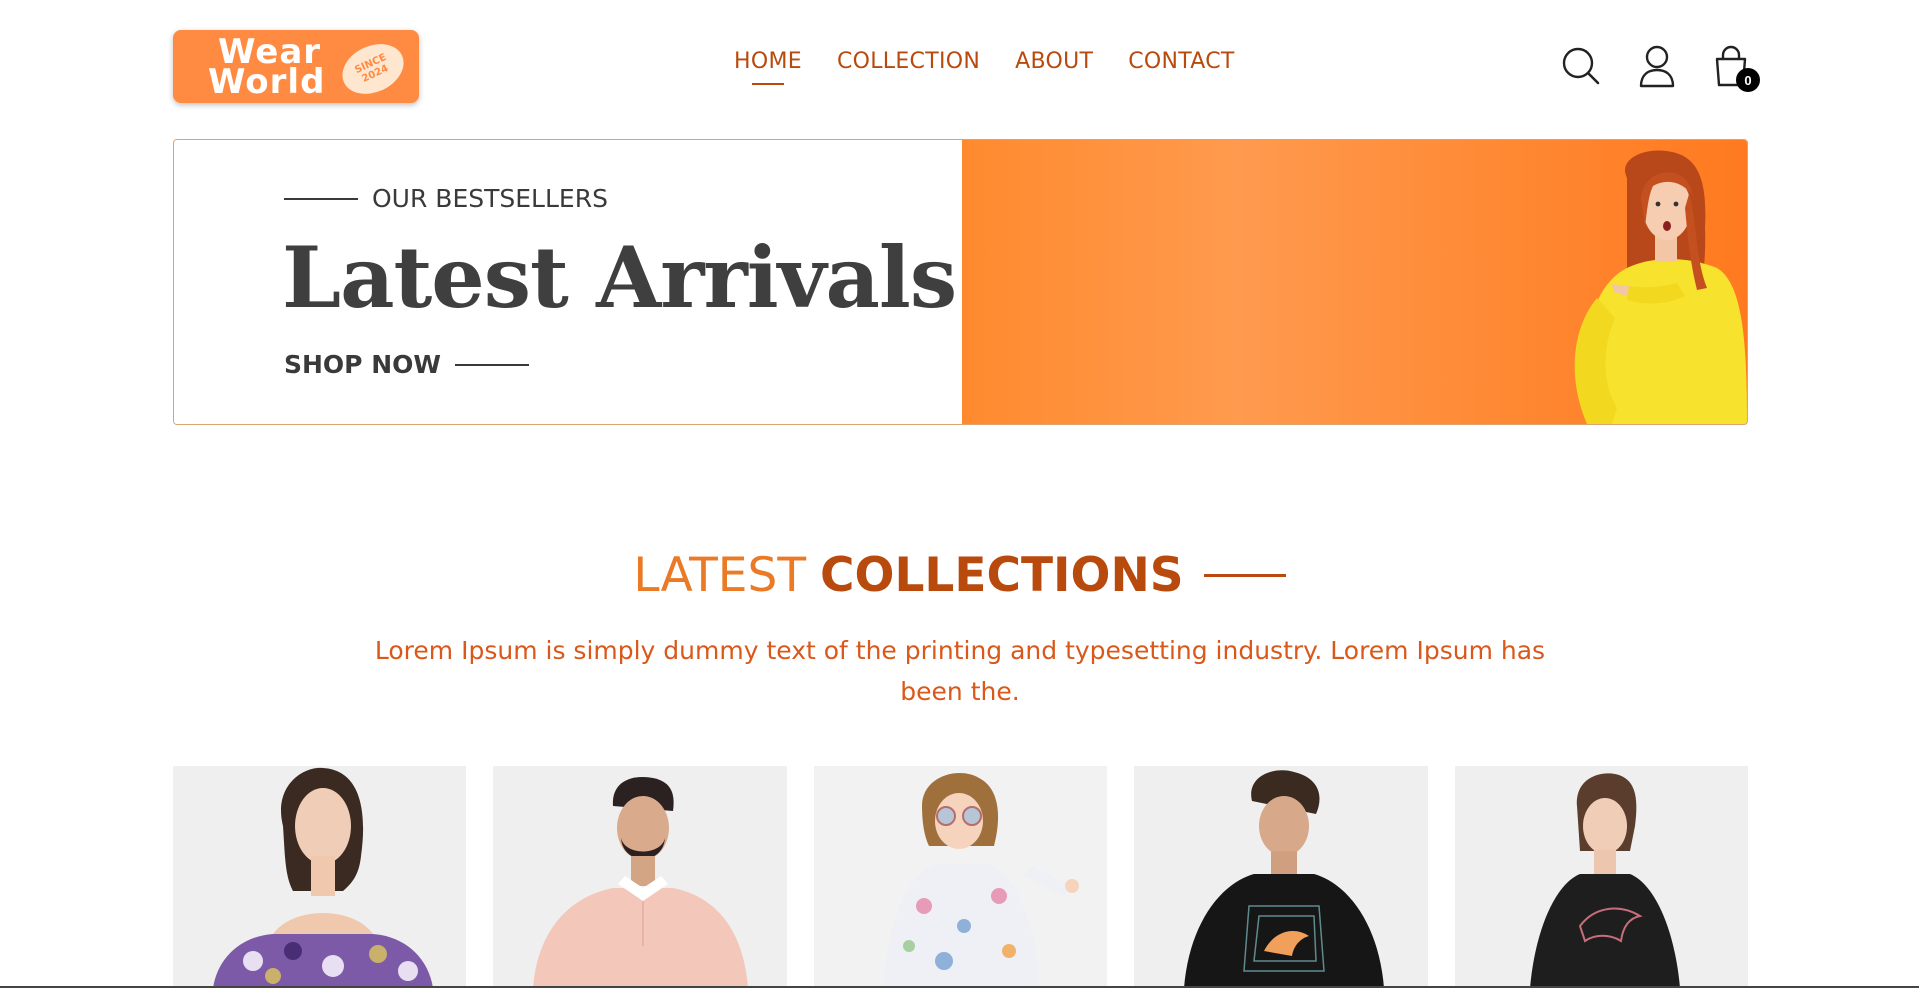 The image size is (1919, 988). Describe the element at coordinates (984, 67) in the screenshot. I see `main-nav: HOME COLLECTION ABOUT CONTACT` at that location.